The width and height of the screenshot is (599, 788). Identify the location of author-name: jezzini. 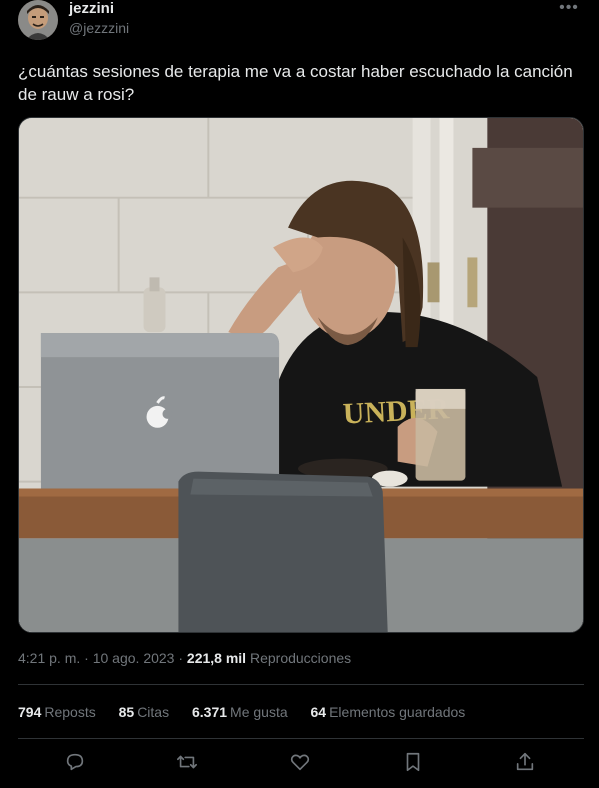
(91, 8).